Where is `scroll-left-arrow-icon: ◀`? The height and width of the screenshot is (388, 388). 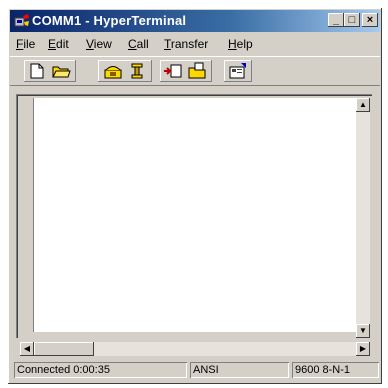
scroll-left-arrow-icon: ◀ is located at coordinates (27, 349).